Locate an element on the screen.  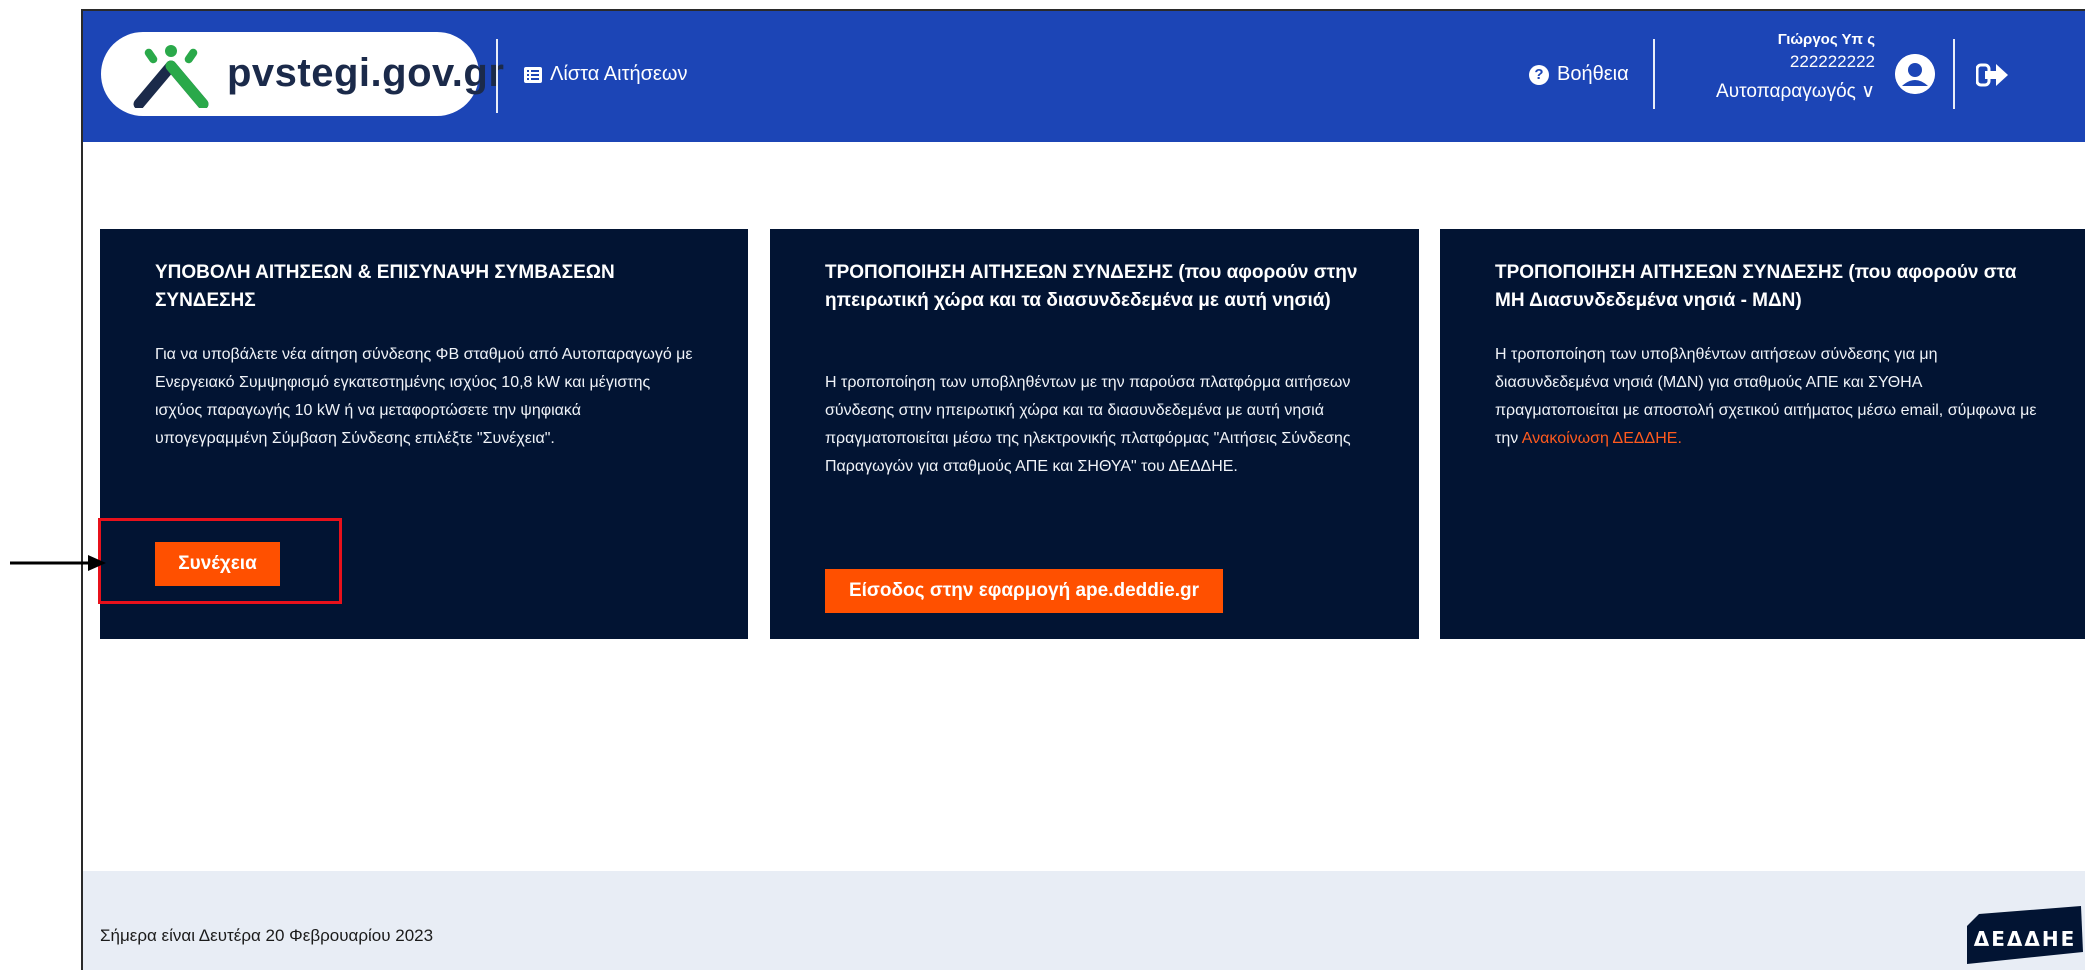
deddie-logo: ΔΕΔΔΗΕ is located at coordinates (2025, 936).